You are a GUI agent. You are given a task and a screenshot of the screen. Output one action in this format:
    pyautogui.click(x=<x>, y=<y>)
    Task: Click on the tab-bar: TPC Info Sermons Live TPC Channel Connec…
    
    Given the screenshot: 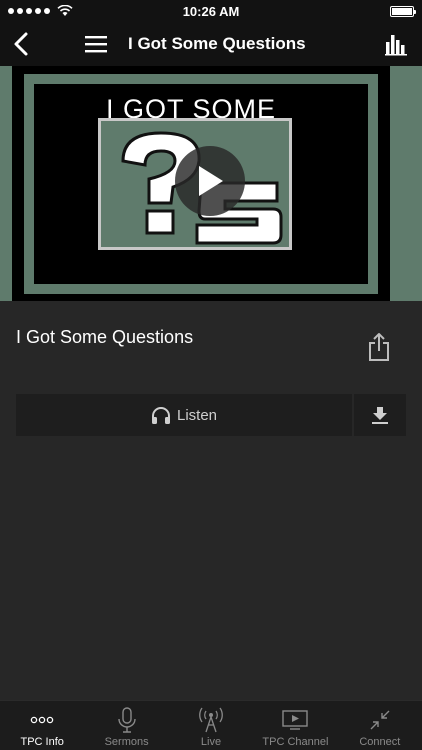 What is the action you would take?
    pyautogui.click(x=211, y=725)
    